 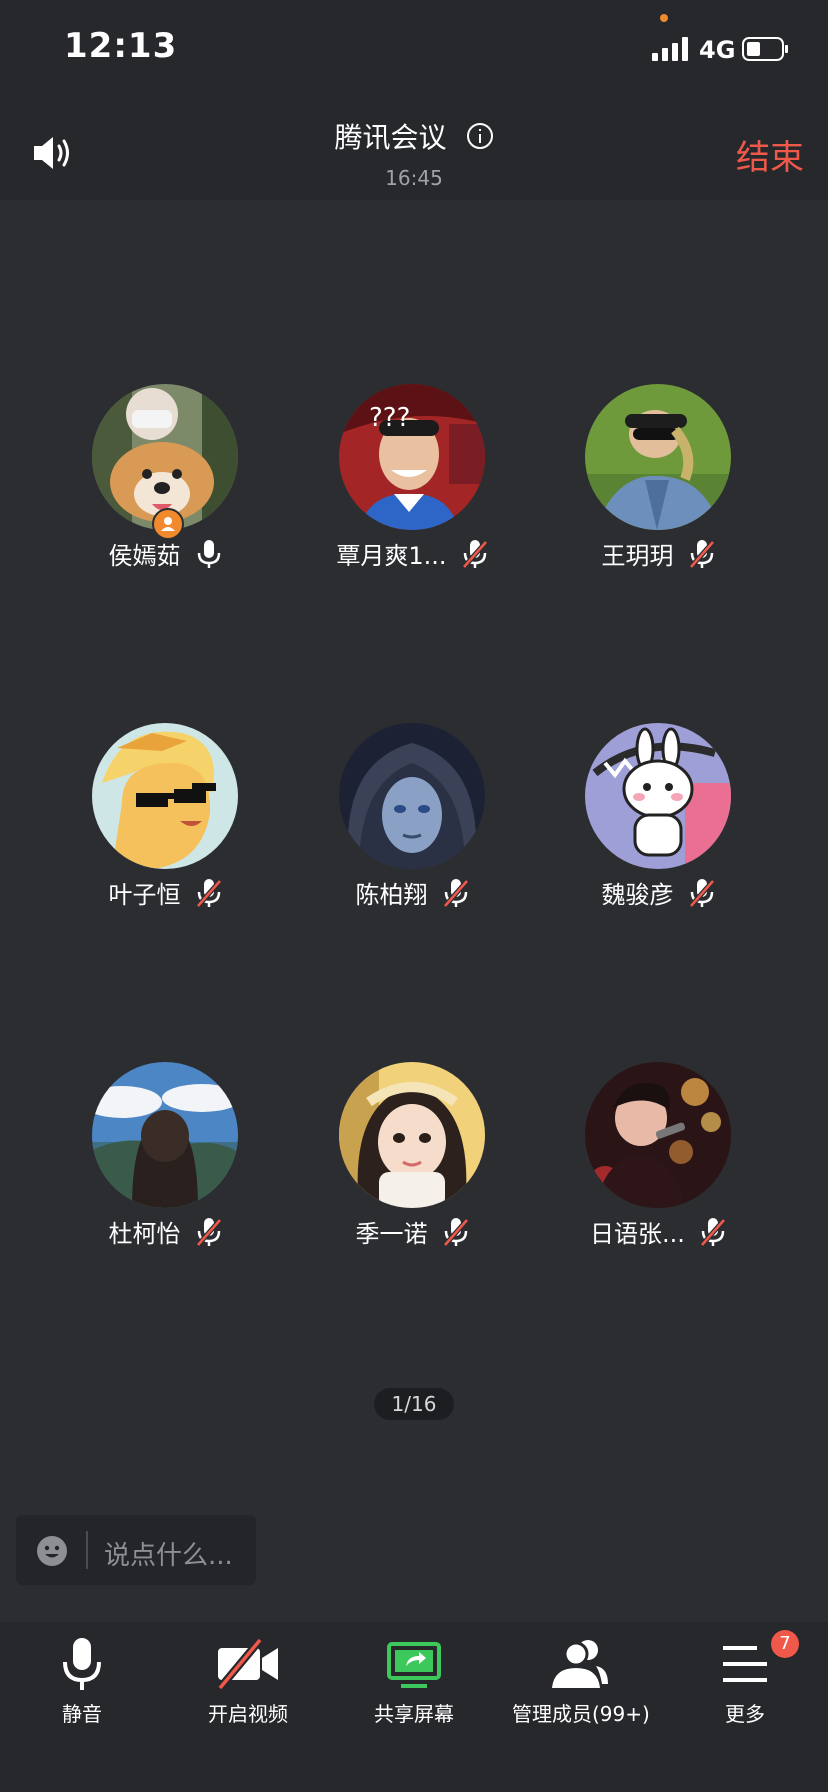 What do you see at coordinates (391, 1234) in the screenshot?
I see `participant-name: 季一诺` at bounding box center [391, 1234].